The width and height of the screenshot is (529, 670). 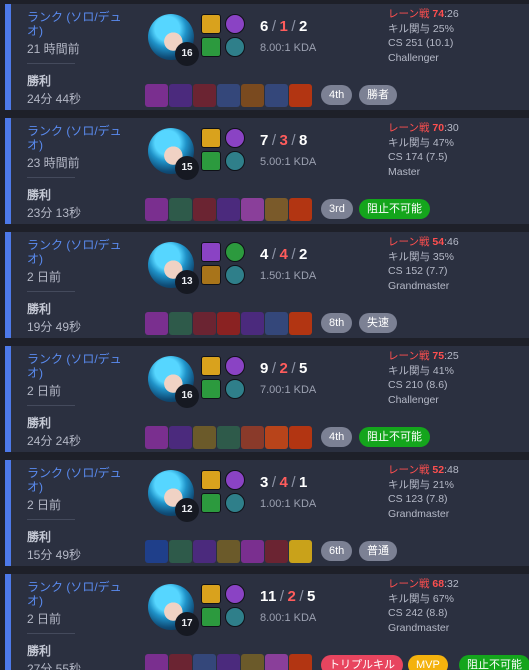 What do you see at coordinates (418, 385) in the screenshot?
I see `creep-score: CS 210 (8.6)` at bounding box center [418, 385].